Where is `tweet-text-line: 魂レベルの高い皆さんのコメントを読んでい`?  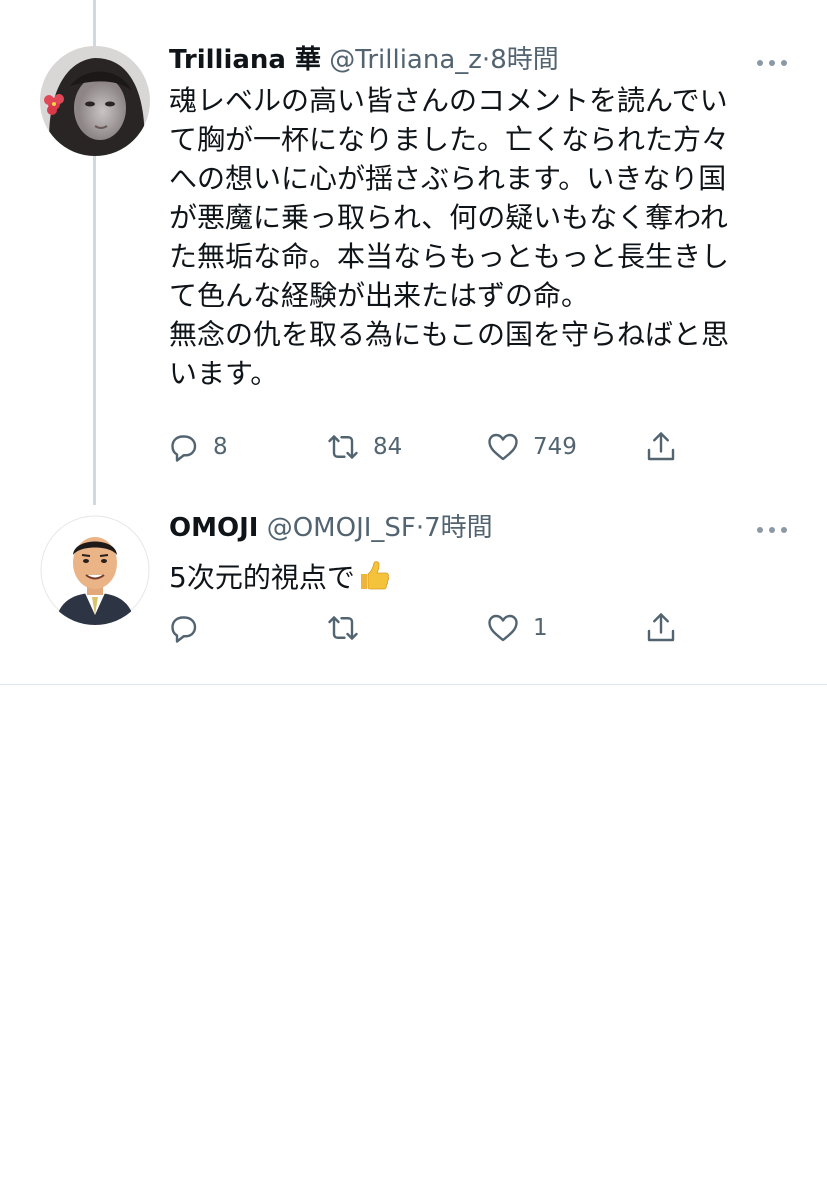 tweet-text-line: 魂レベルの高い皆さんのコメントを読んでい is located at coordinates (448, 100).